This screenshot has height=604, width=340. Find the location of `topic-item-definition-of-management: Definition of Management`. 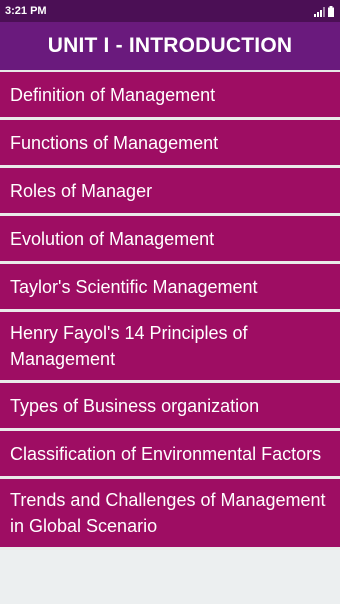

topic-item-definition-of-management: Definition of Management is located at coordinates (170, 96).